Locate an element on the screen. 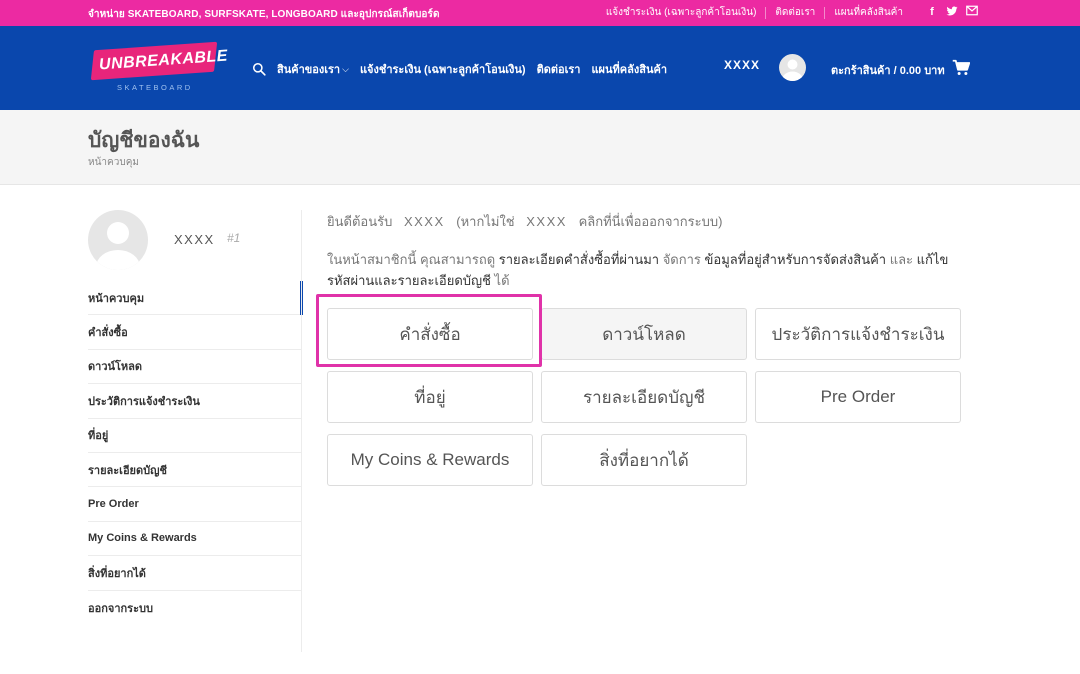  top-link-warehouse-map: แผนที่คลังสินค้า is located at coordinates (868, 13).